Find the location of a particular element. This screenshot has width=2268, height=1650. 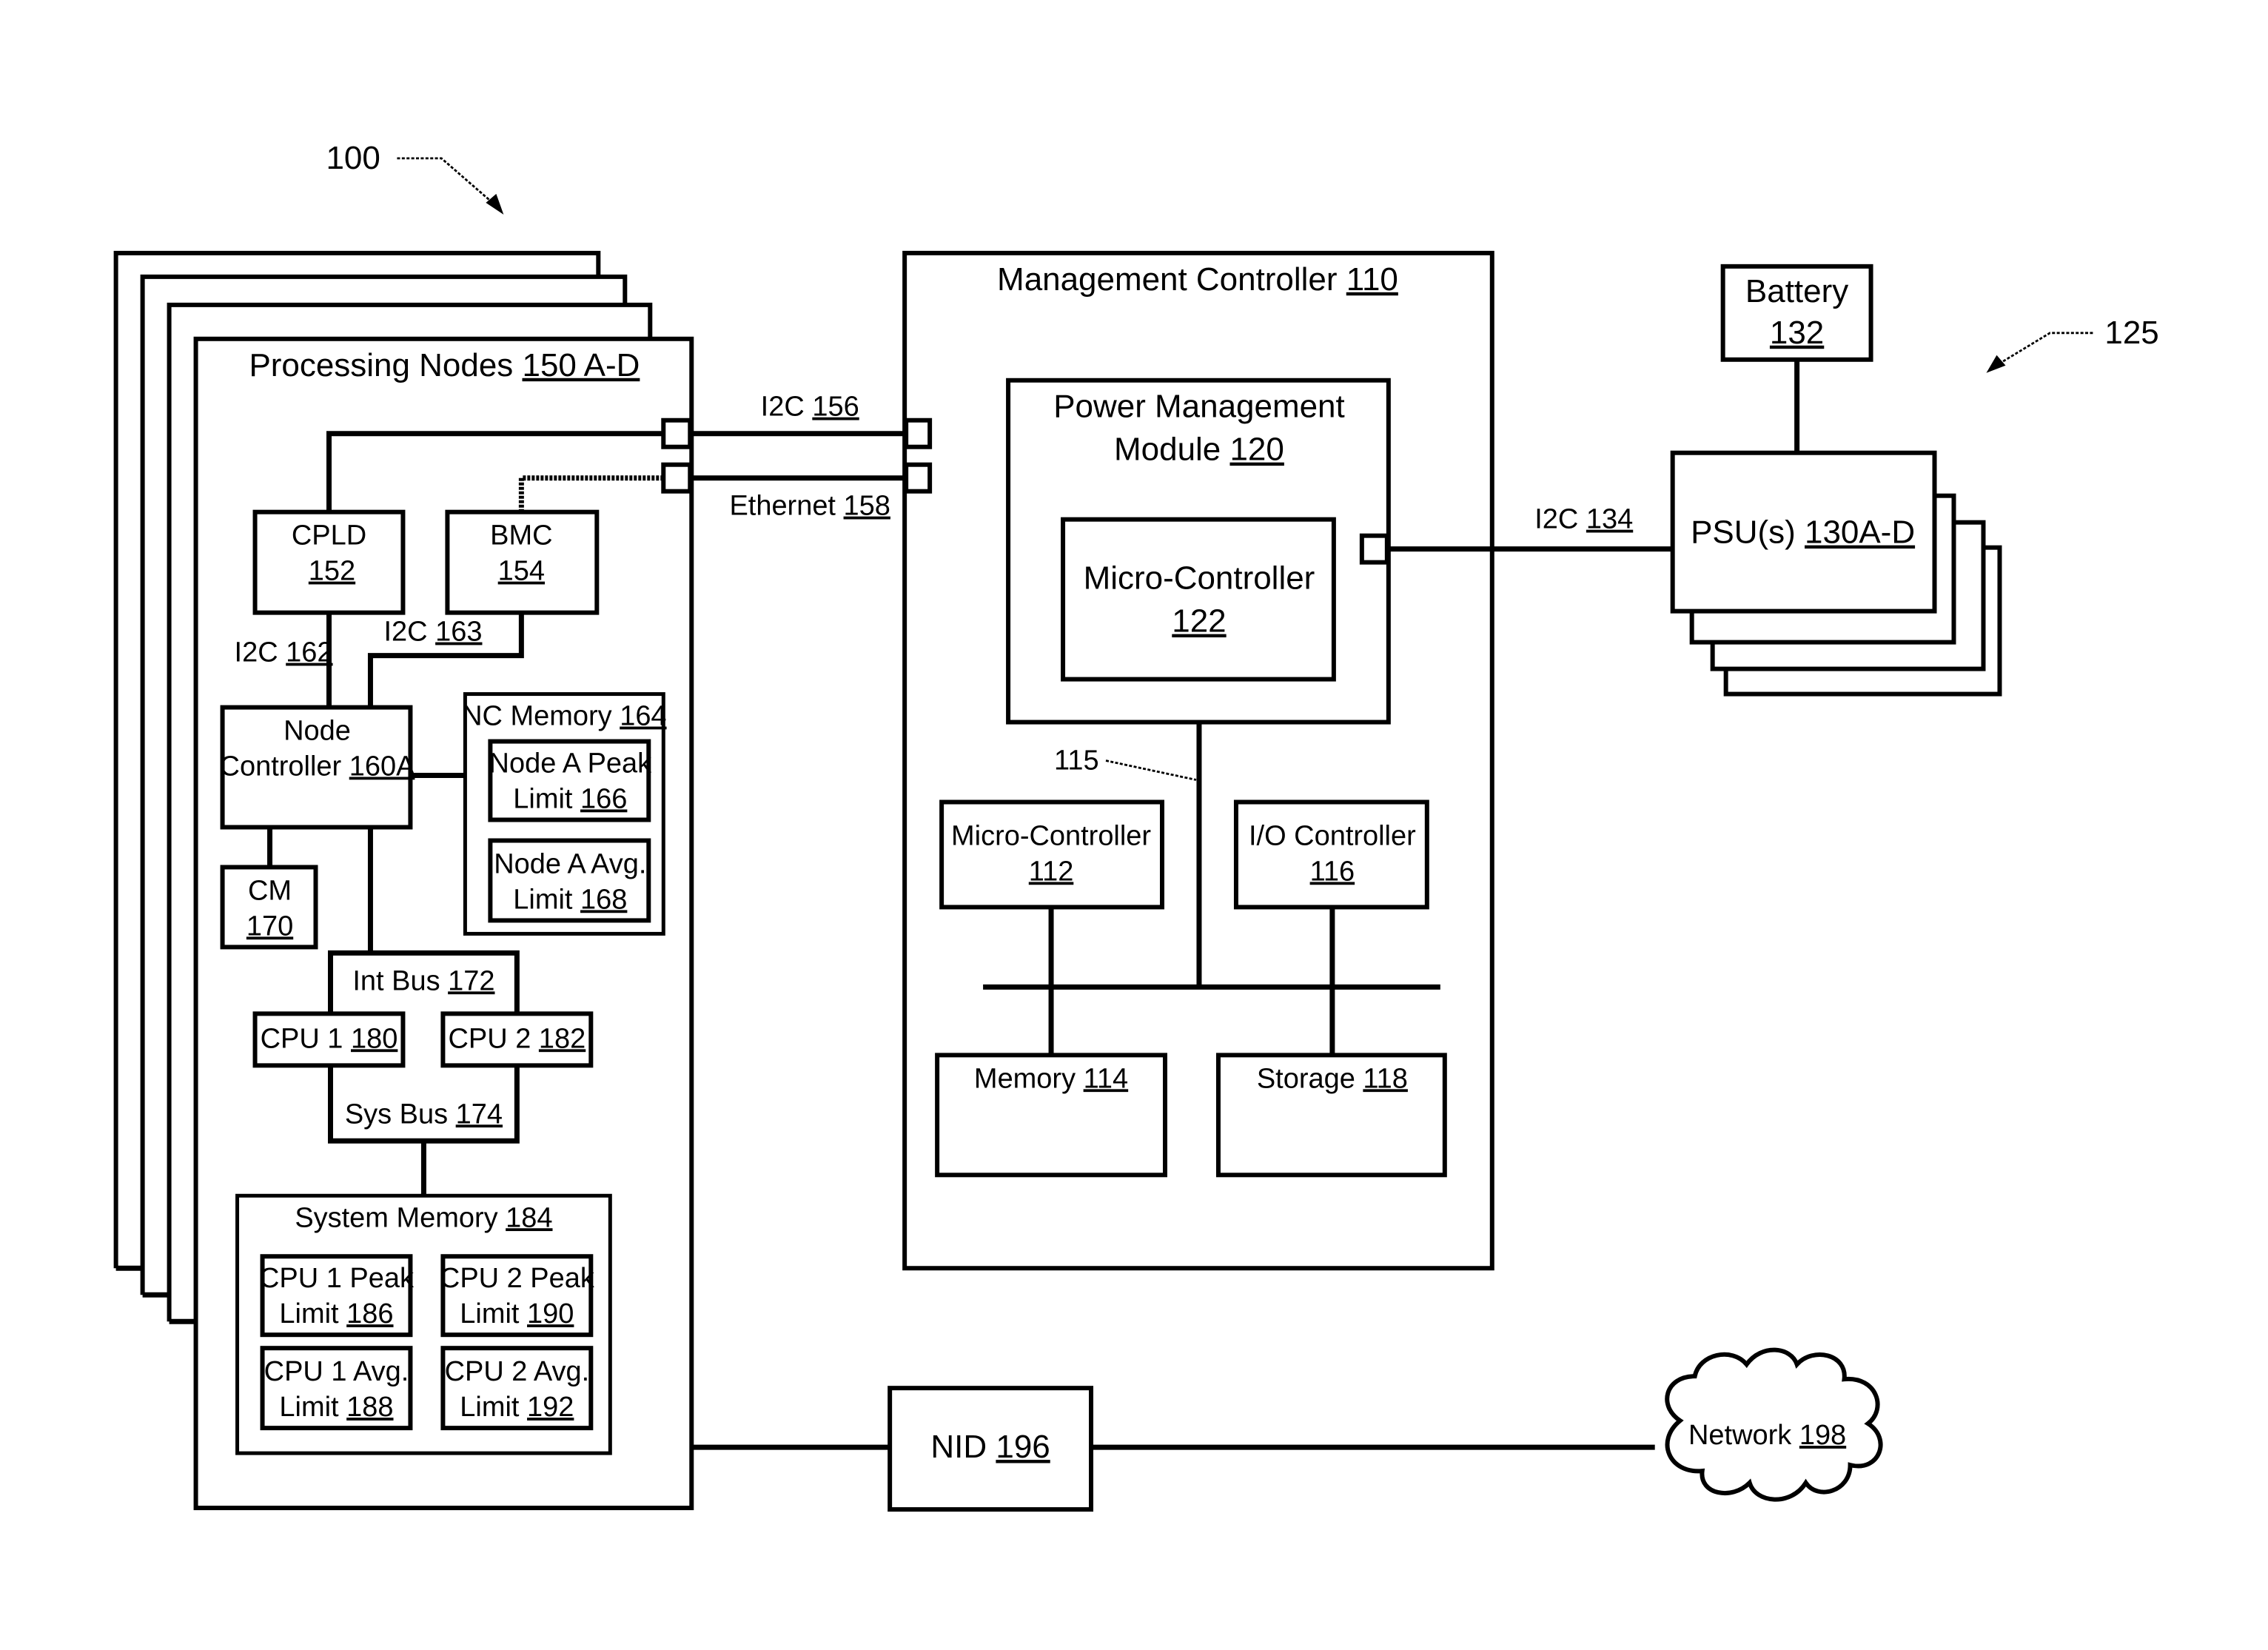

cm-block: CM 170 is located at coordinates (269, 907).